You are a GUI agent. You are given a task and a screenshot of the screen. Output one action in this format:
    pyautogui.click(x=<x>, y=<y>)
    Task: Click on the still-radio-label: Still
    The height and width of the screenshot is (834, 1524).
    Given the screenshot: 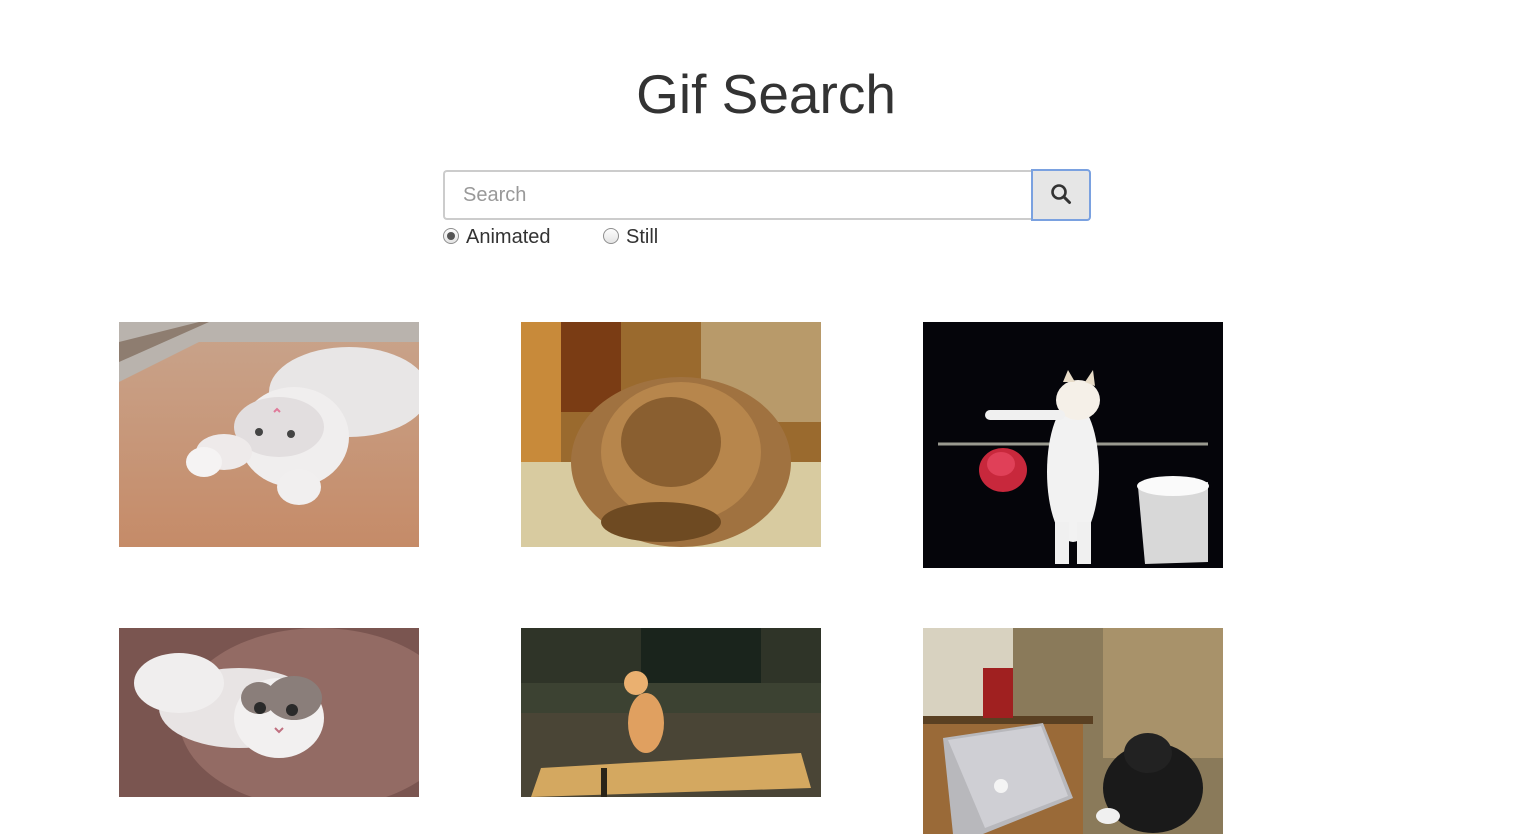 What is the action you would take?
    pyautogui.click(x=642, y=237)
    